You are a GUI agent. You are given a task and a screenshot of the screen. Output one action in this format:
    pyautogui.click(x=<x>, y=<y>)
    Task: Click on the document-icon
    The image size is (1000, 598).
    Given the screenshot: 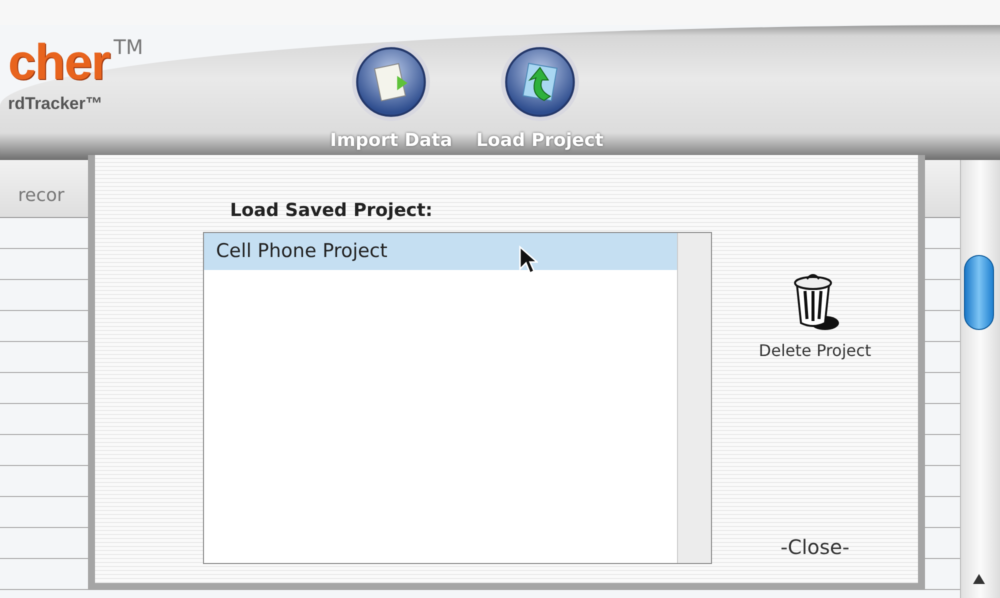 What is the action you would take?
    pyautogui.click(x=391, y=82)
    